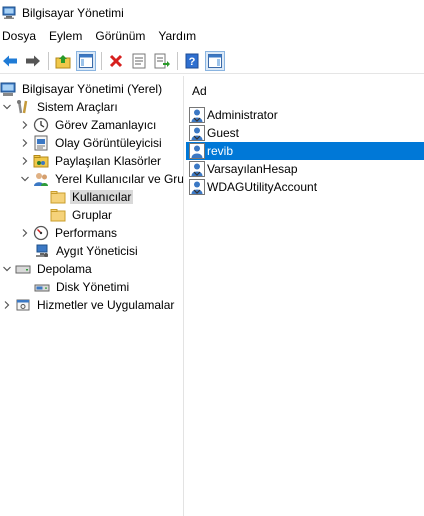 Image resolution: width=424 pixels, height=516 pixels. I want to click on tree-item-services-apps: Hizmetler ve Uygulamalar, so click(89, 305).